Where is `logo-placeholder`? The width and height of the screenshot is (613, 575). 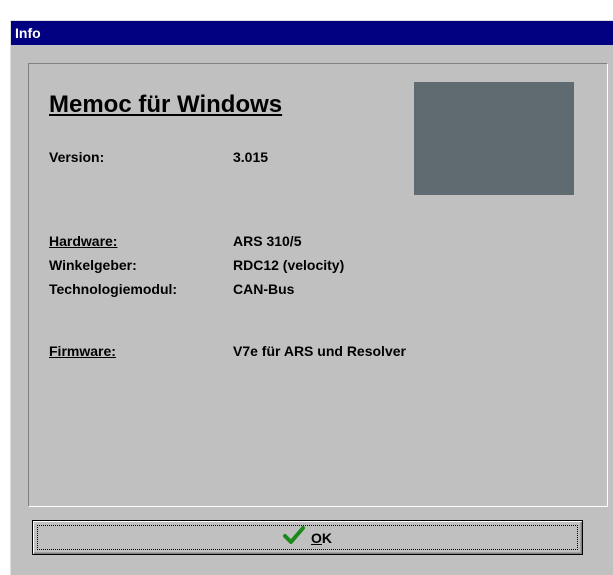
logo-placeholder is located at coordinates (494, 138).